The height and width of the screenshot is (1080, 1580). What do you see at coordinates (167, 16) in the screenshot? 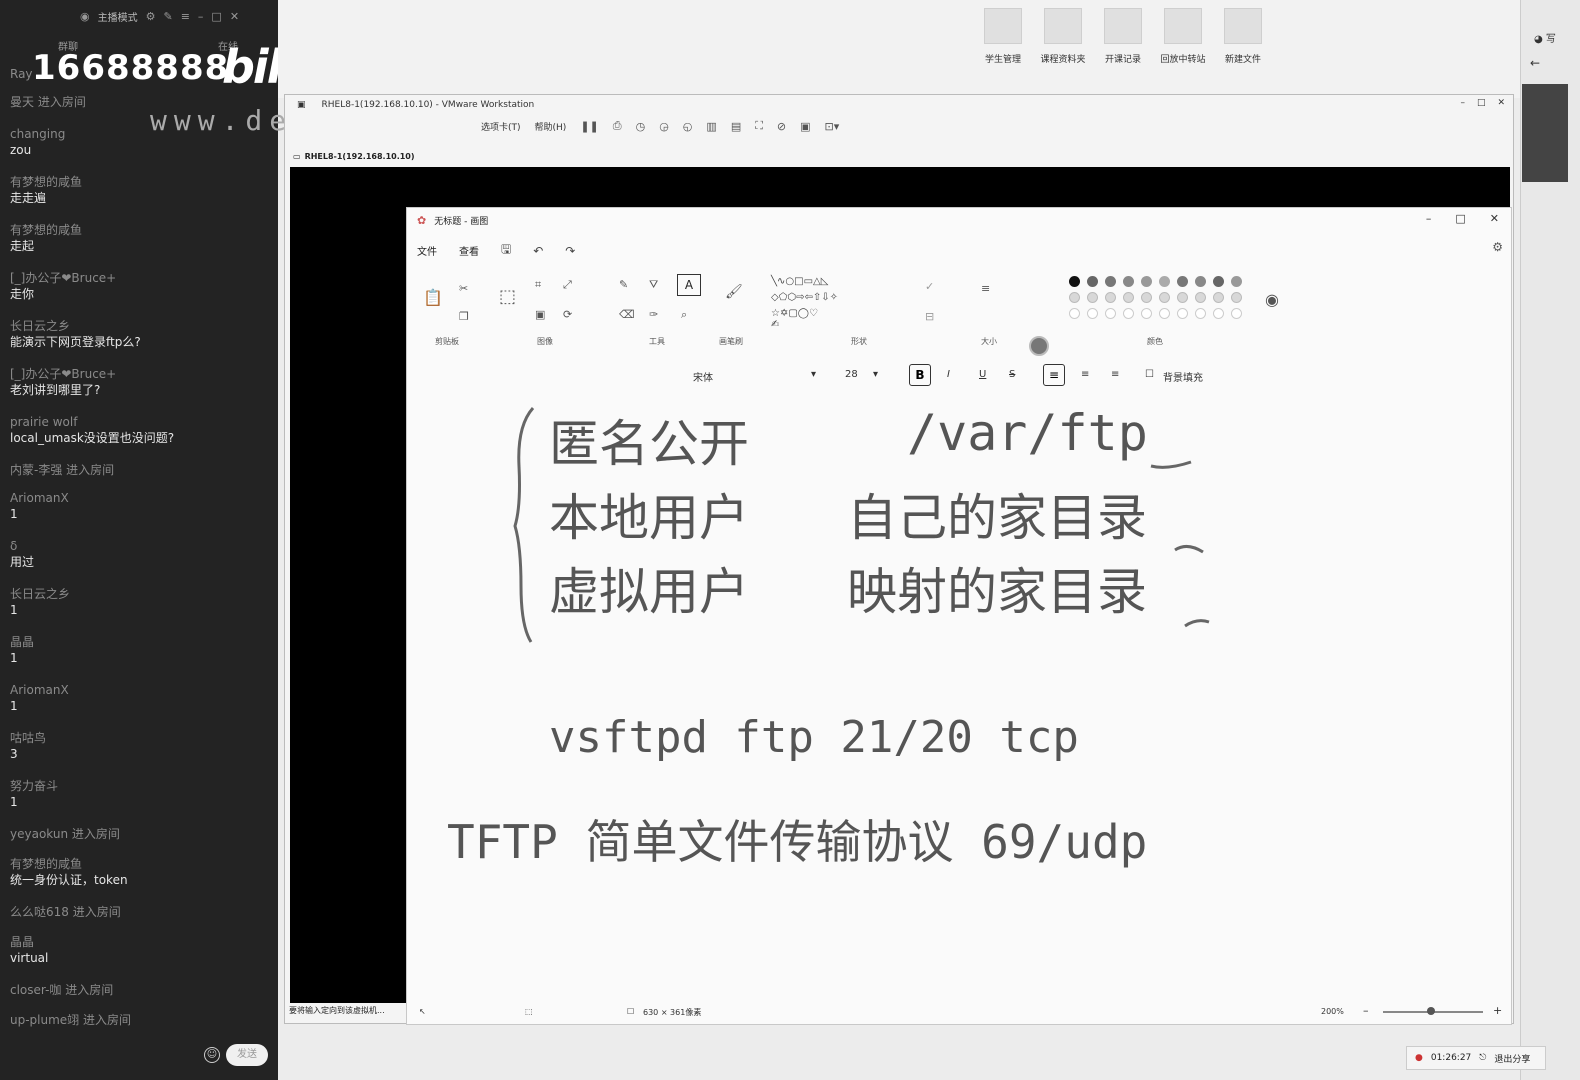
I see `edit-icon: ✎` at bounding box center [167, 16].